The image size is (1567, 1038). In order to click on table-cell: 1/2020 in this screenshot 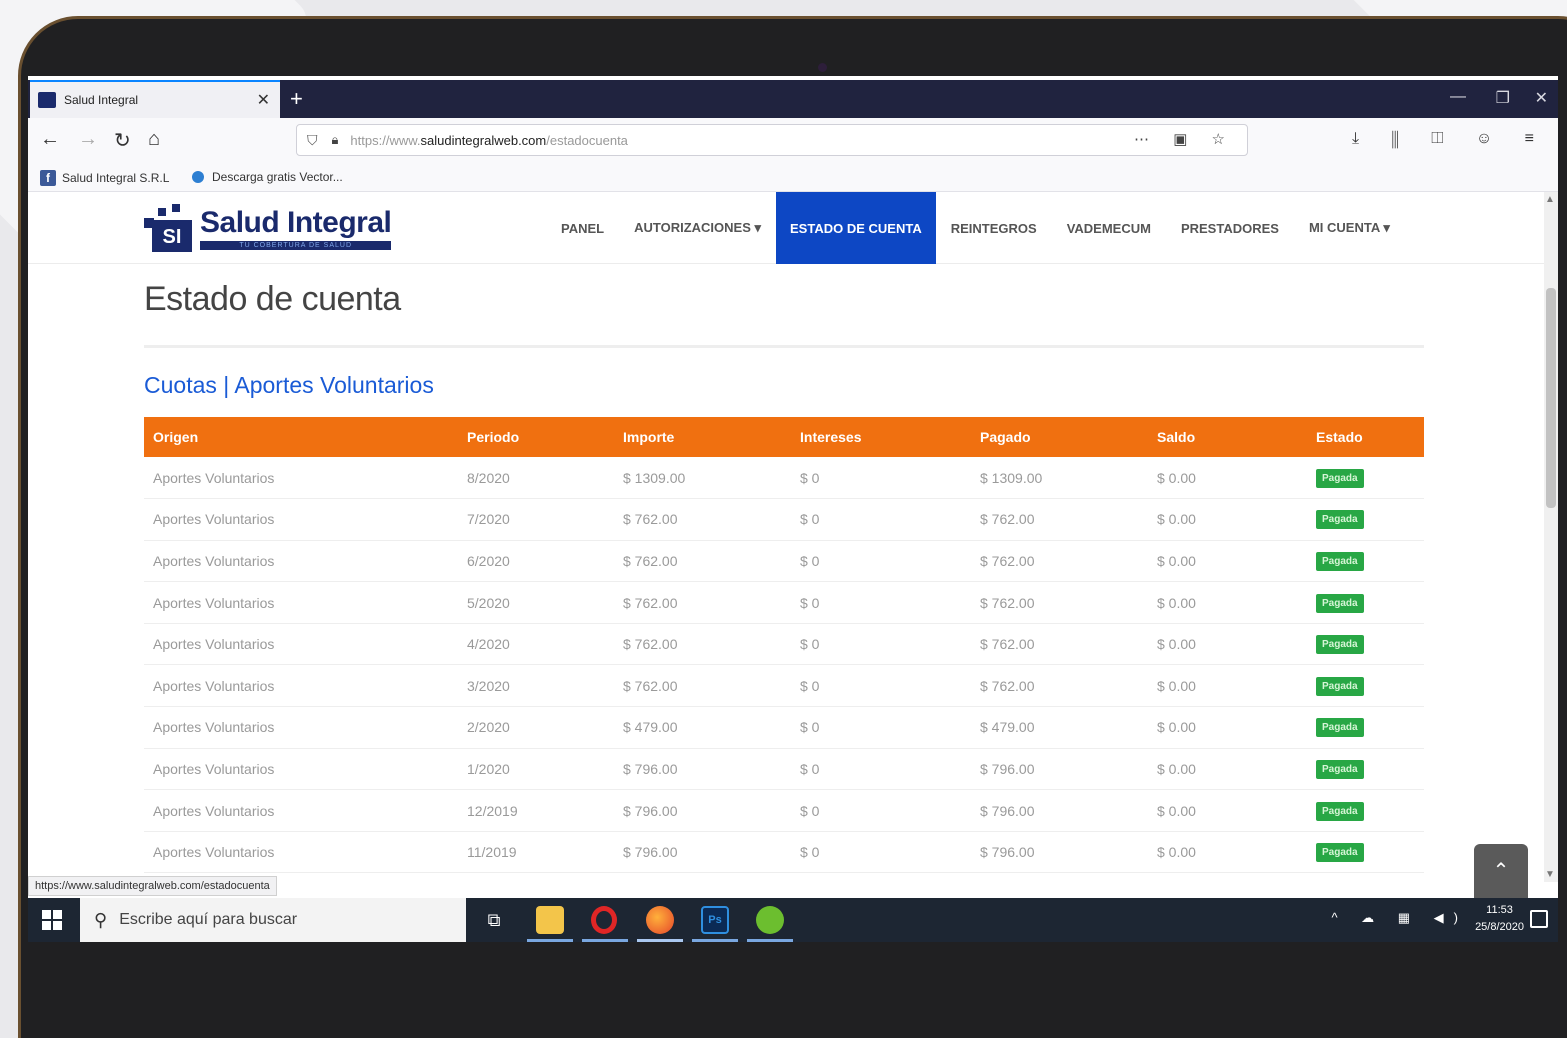, I will do `click(545, 769)`.